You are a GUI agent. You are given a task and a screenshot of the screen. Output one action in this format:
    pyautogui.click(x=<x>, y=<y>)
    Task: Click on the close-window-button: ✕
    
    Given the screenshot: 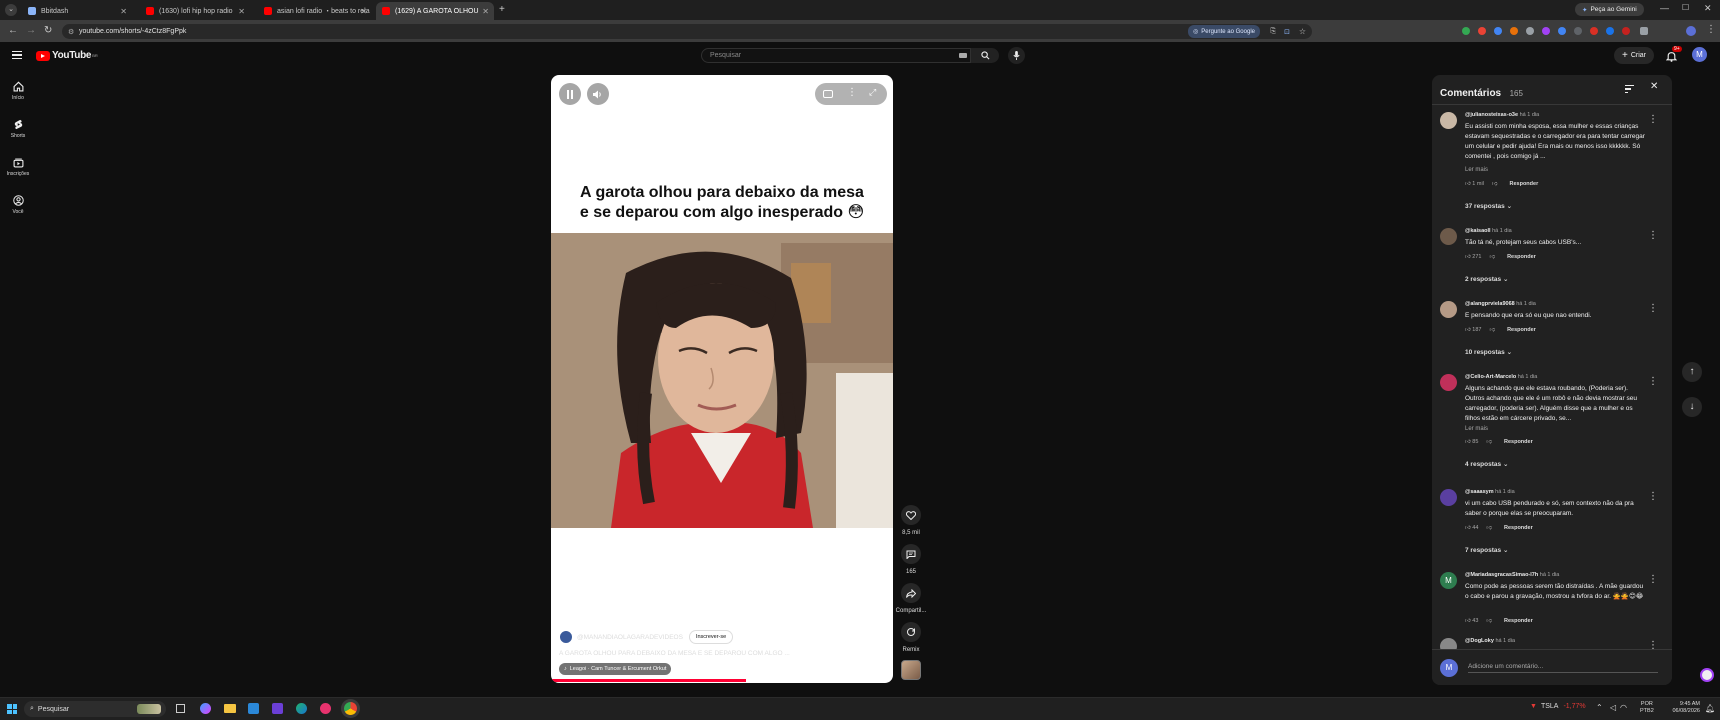 What is the action you would take?
    pyautogui.click(x=1708, y=8)
    